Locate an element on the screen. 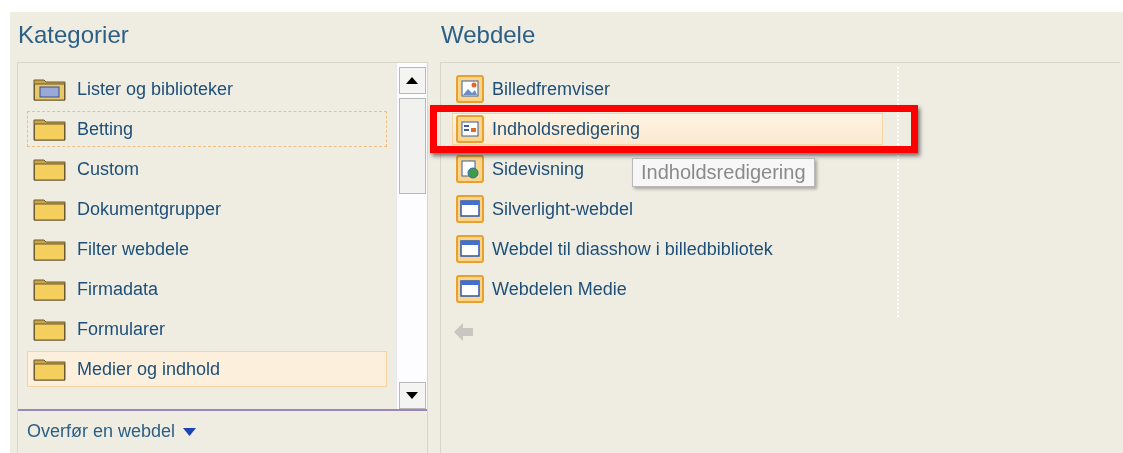 This screenshot has height=453, width=1123. tooltip: Indholdsredigering is located at coordinates (723, 172).